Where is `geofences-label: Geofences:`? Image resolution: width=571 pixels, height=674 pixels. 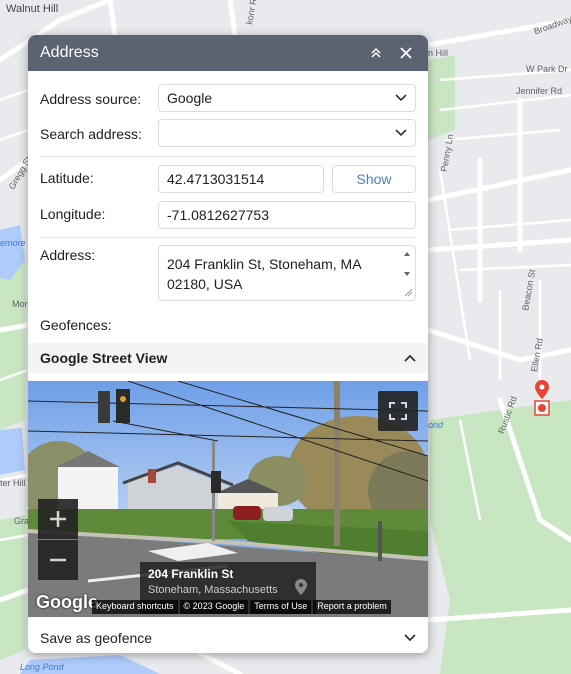
geofences-label: Geofences: is located at coordinates (76, 325).